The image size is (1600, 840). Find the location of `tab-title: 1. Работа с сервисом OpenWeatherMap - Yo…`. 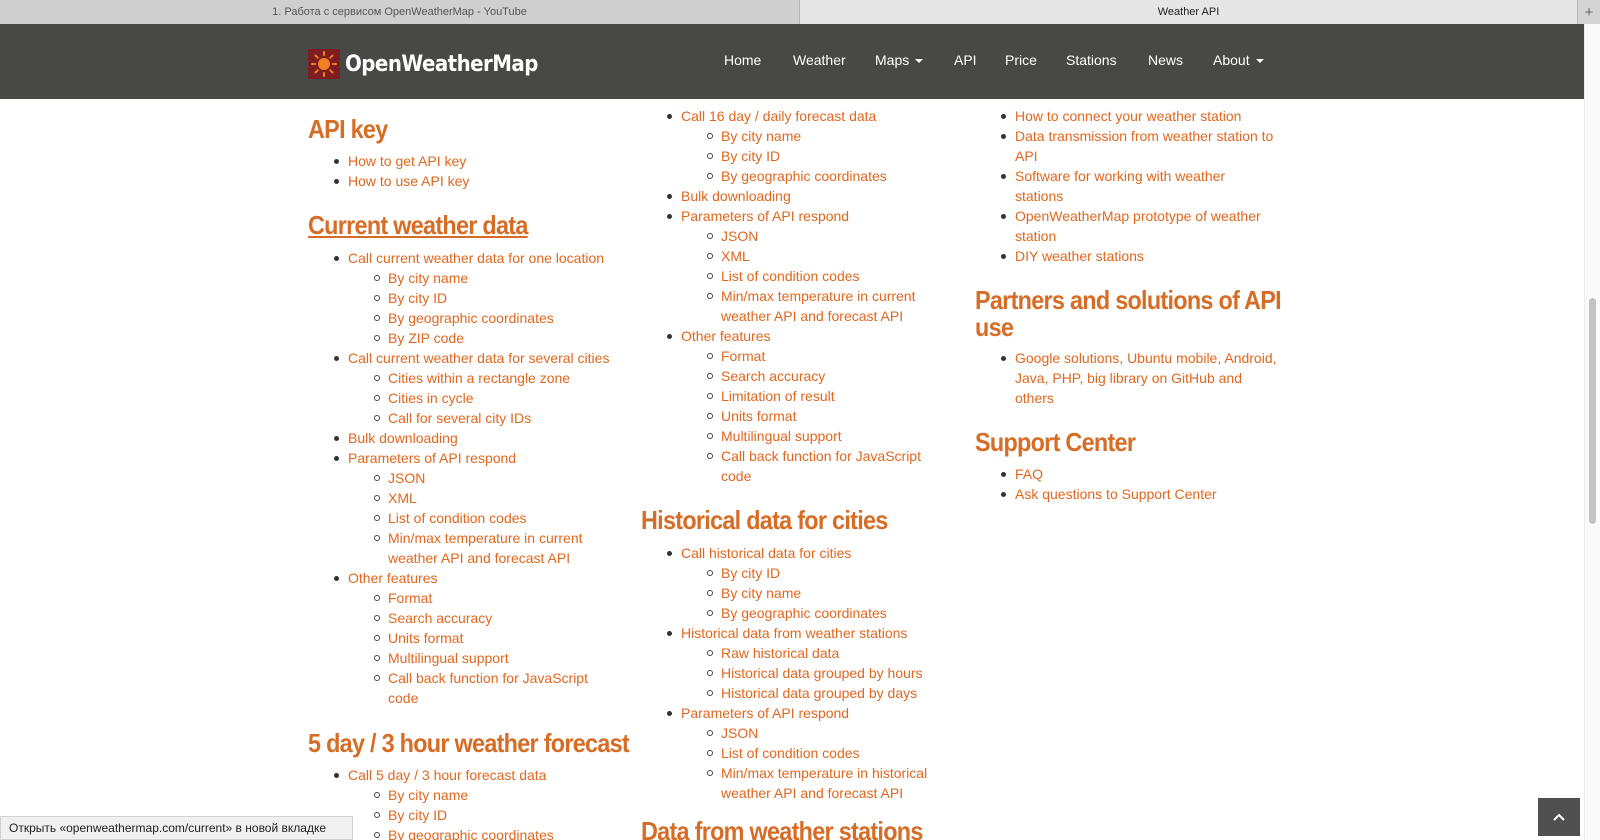

tab-title: 1. Работа с сервисом OpenWeatherMap - Yo… is located at coordinates (399, 12).